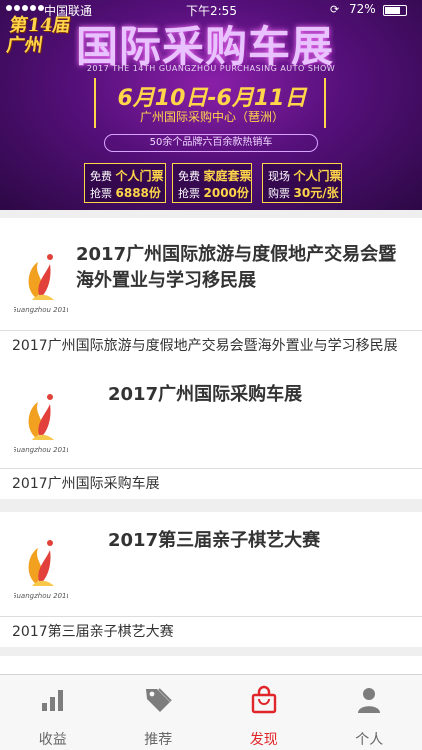 The height and width of the screenshot is (750, 422). I want to click on promo-label: 现场, so click(279, 176).